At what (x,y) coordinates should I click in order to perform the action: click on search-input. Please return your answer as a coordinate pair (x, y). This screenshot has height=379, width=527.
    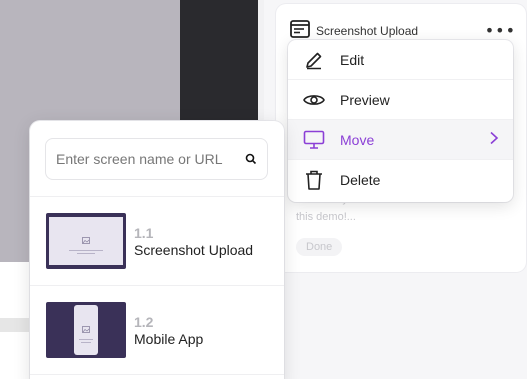
    Looking at the image, I should click on (150, 159).